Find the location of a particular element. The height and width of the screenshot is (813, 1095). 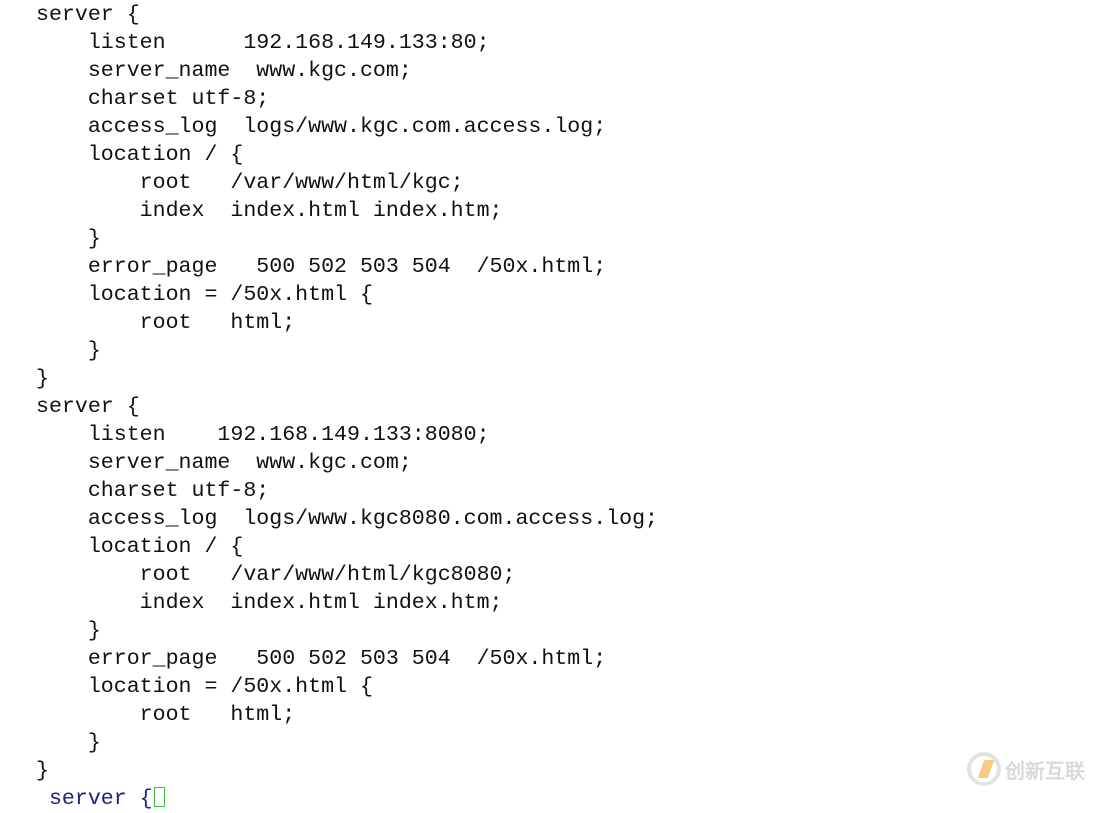

watermark: 创新互联 is located at coordinates (1026, 769).